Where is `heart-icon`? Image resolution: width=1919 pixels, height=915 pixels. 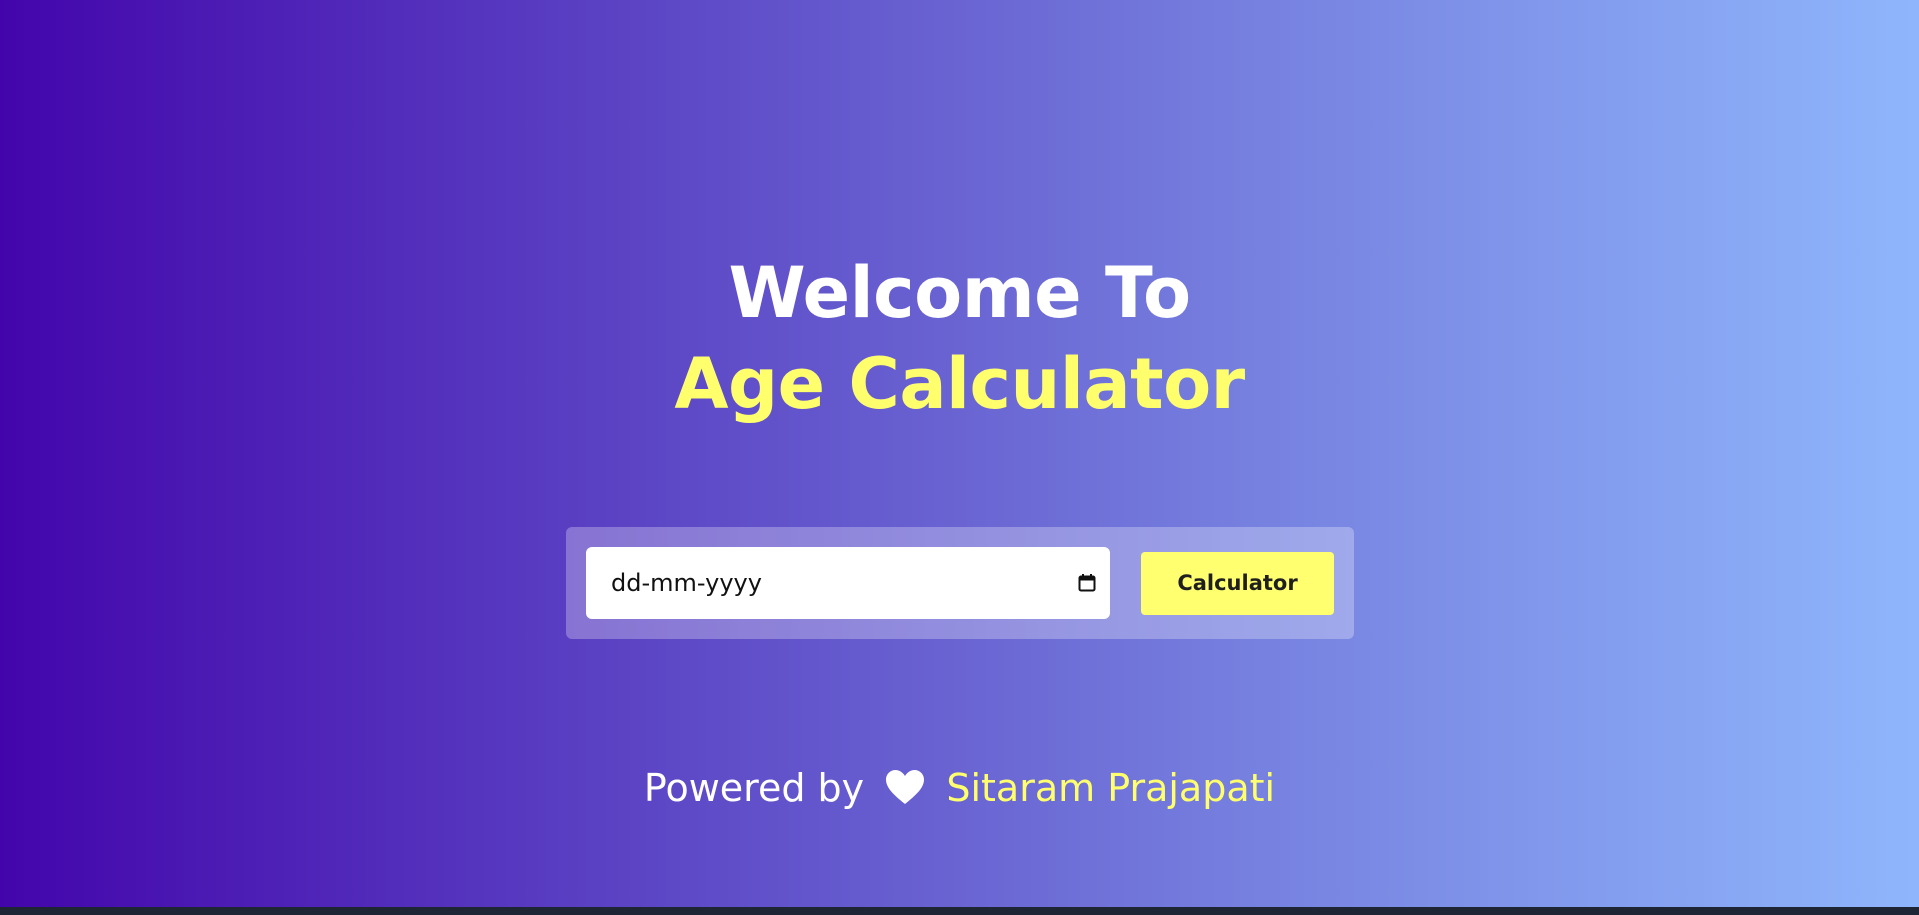 heart-icon is located at coordinates (905, 787).